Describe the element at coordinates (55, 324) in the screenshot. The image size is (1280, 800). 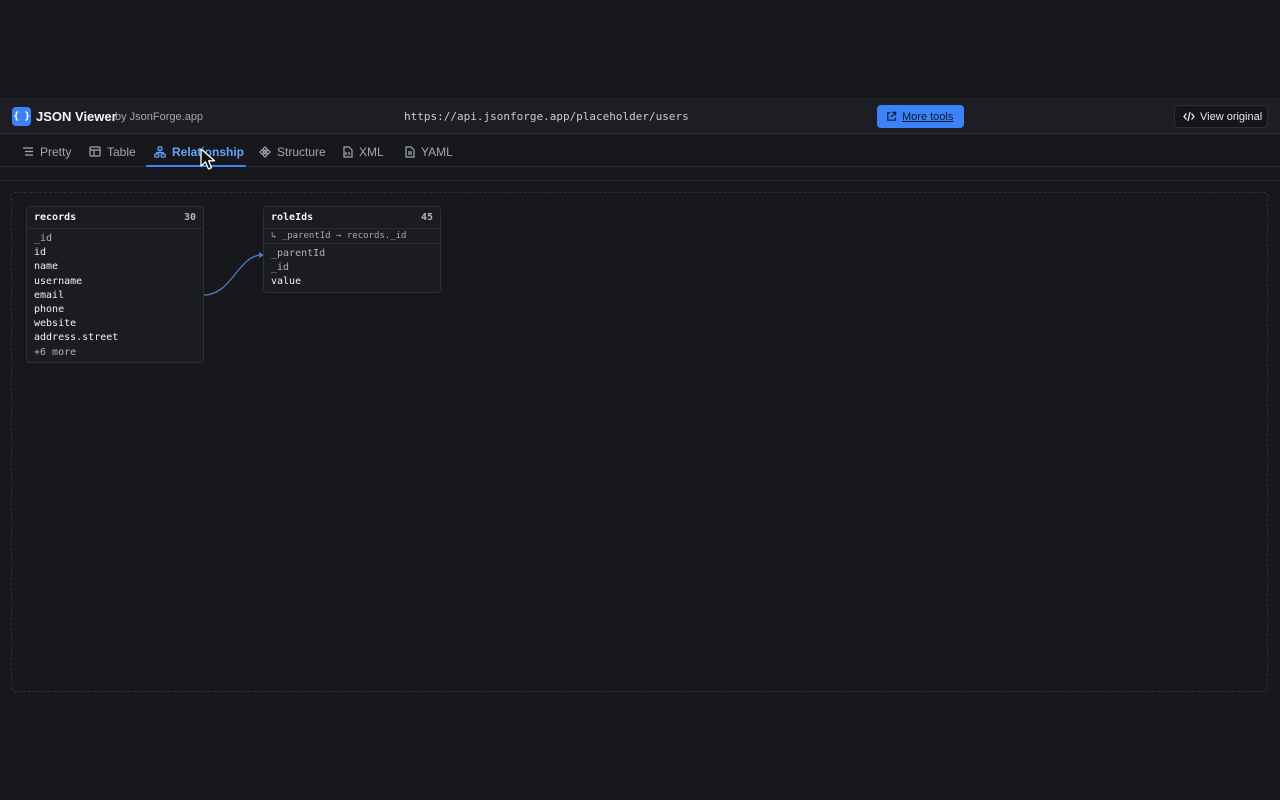
I see `field-item: website` at that location.